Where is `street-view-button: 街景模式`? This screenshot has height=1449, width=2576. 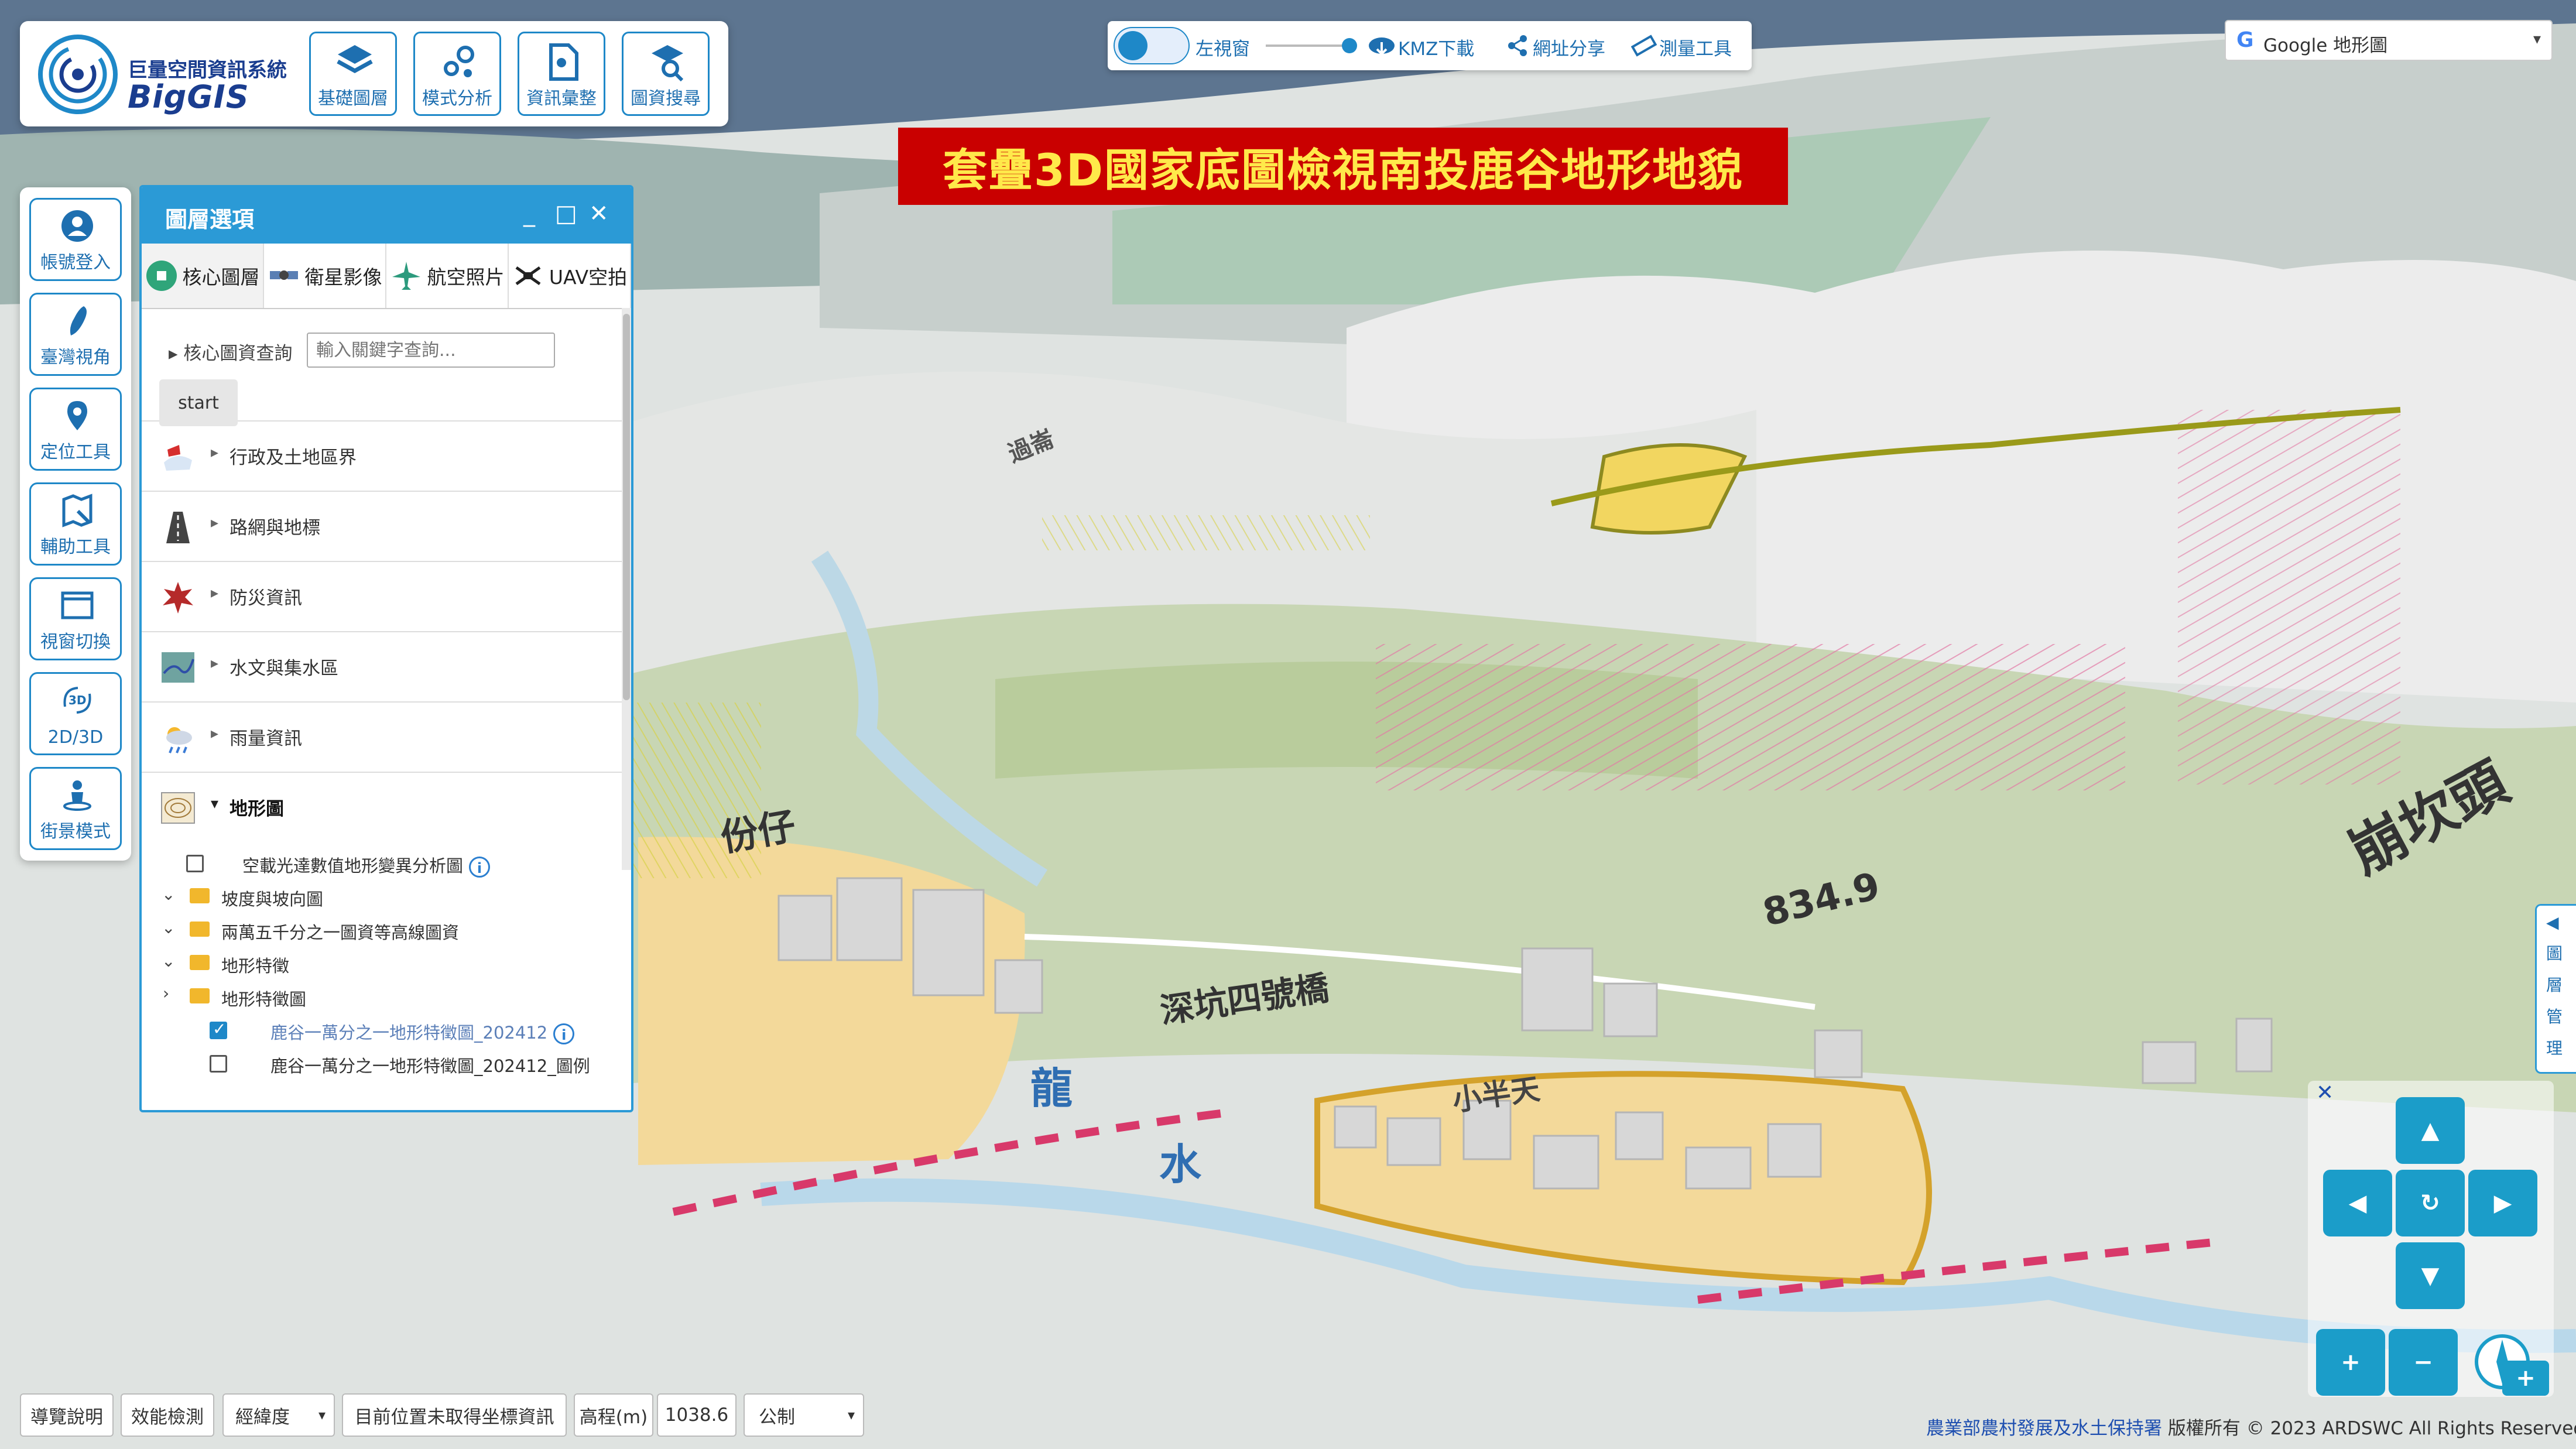 street-view-button: 街景模式 is located at coordinates (75, 808).